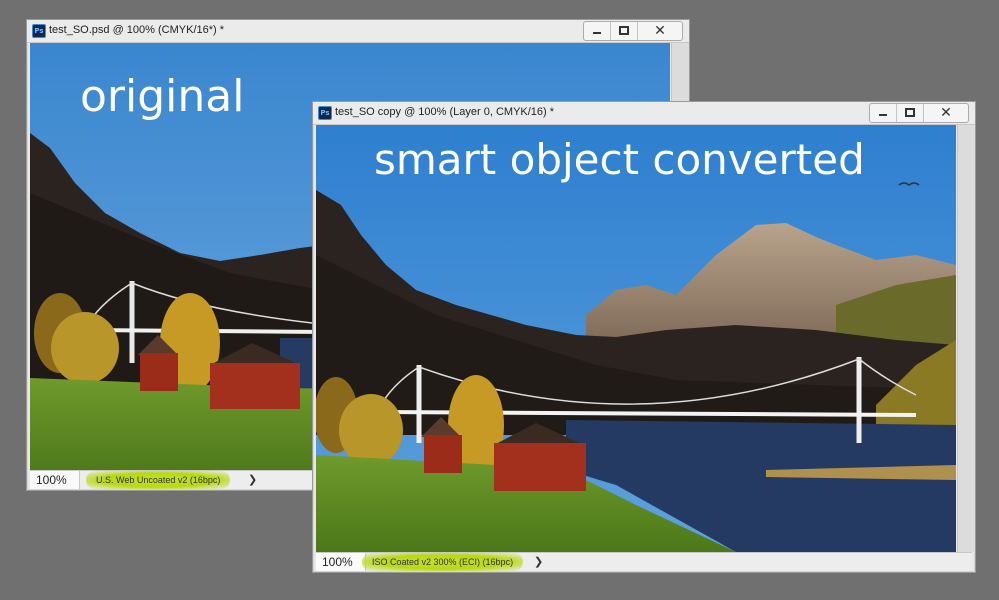 This screenshot has height=600, width=999. Describe the element at coordinates (644, 561) in the screenshot. I see `status-bar: 100% ISO Coated v2 300% (ECI) (16bpc) ❯` at that location.